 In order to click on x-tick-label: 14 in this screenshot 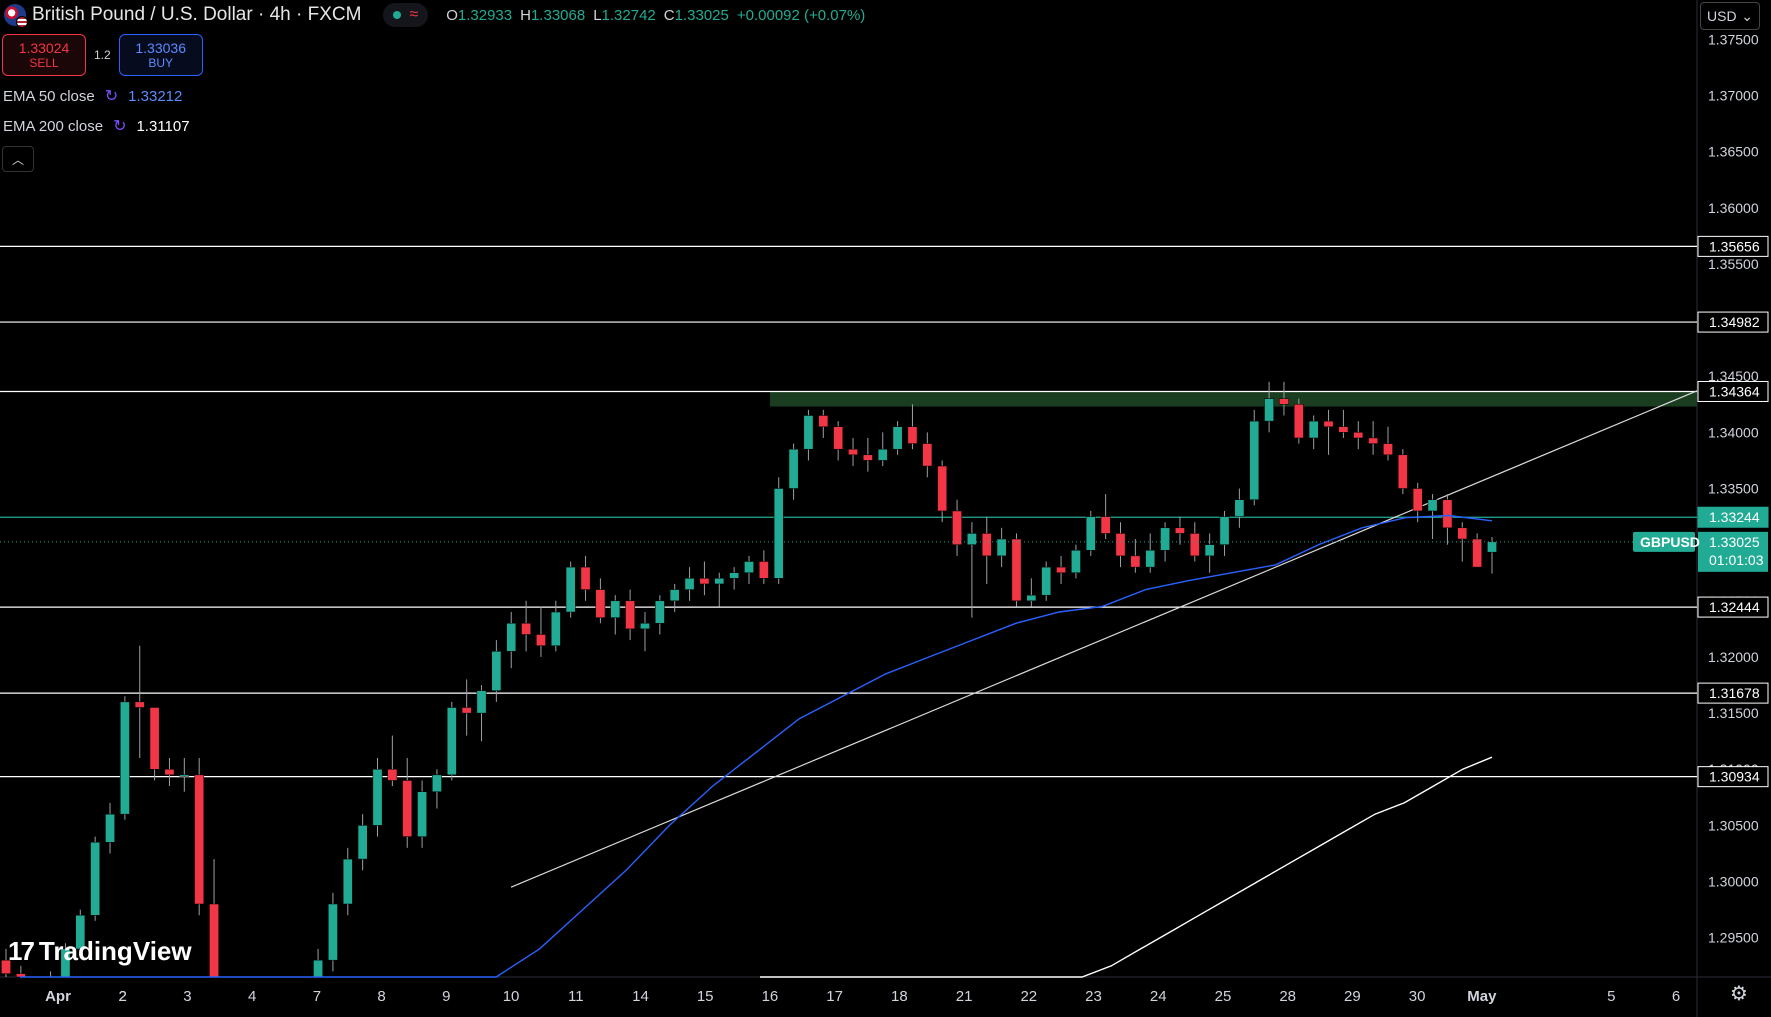, I will do `click(640, 996)`.